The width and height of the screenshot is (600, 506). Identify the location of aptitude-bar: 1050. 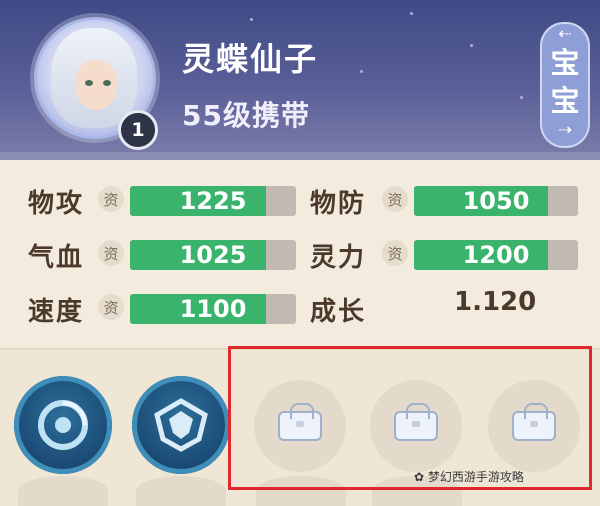
(496, 201).